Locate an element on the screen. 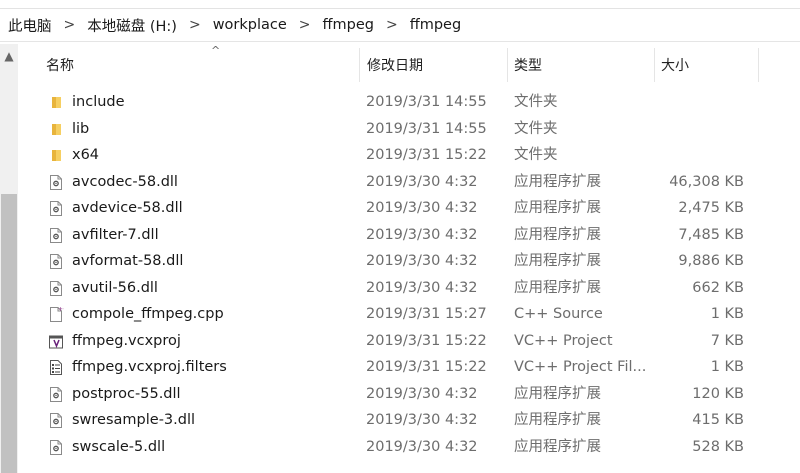  column-header-type: 类型 is located at coordinates (579, 65).